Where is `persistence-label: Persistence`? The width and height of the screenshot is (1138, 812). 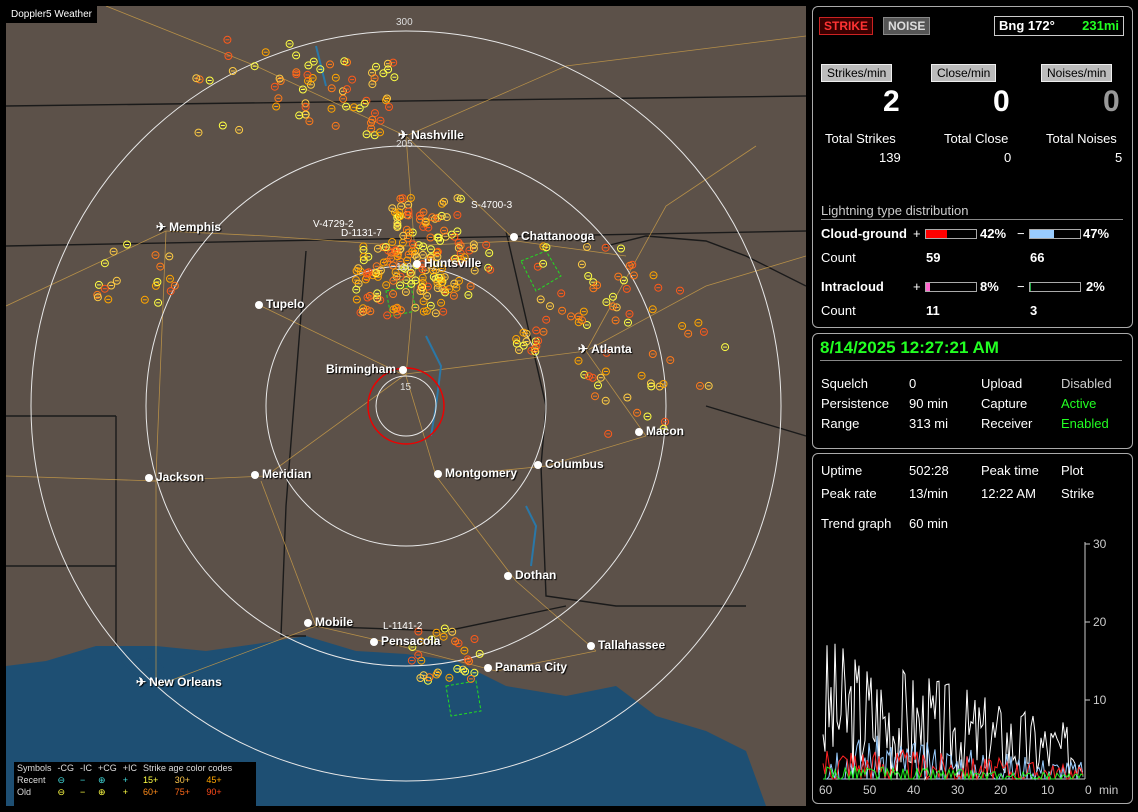 persistence-label: Persistence is located at coordinates (855, 403).